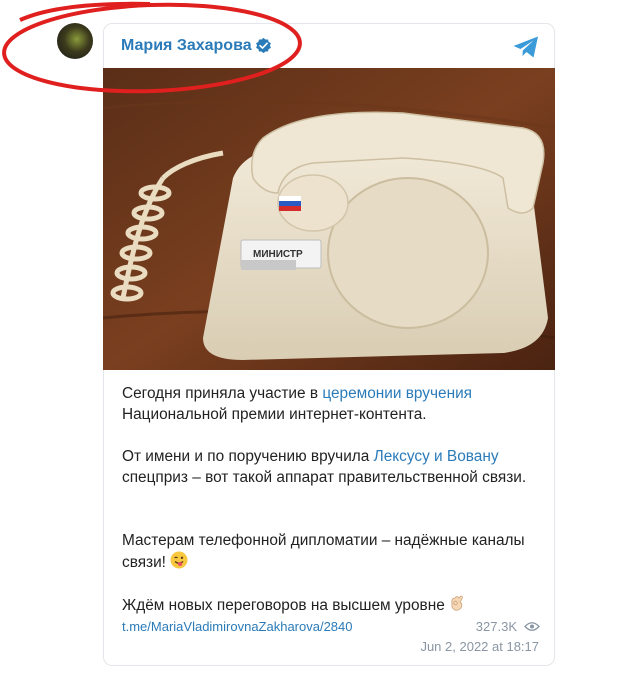 Image resolution: width=639 pixels, height=691 pixels. Describe the element at coordinates (436, 456) in the screenshot. I see `lexus-vovan-link: Лексусу и Вовану` at that location.